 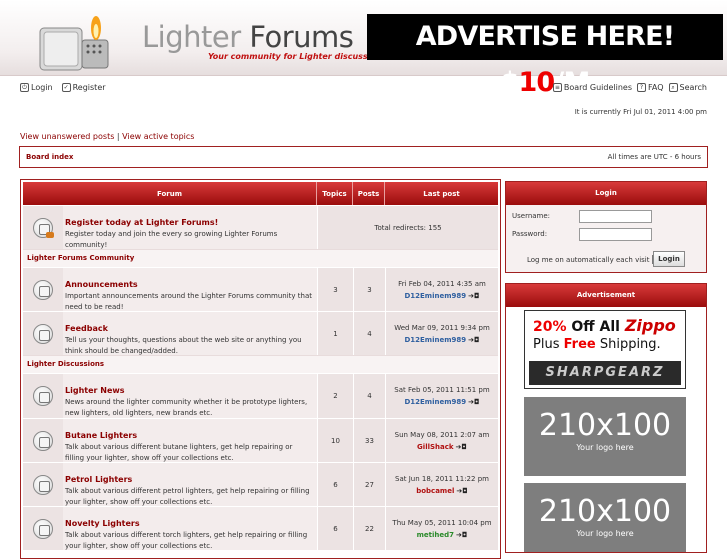 What do you see at coordinates (335, 333) in the screenshot?
I see `topics-count: 1` at bounding box center [335, 333].